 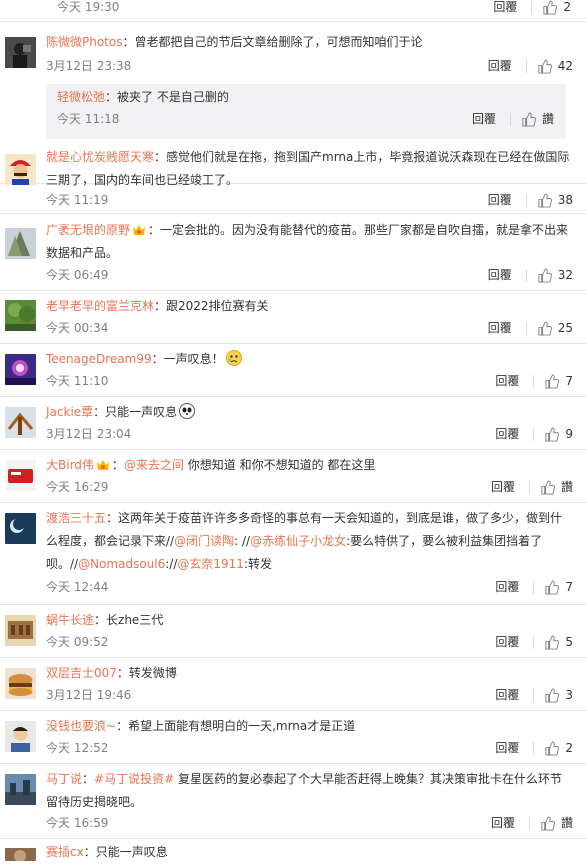 I want to click on sub-reply: 轻微松弛：被夹了 不是自己删的 今天 11:18 回覆 讚, so click(x=306, y=111).